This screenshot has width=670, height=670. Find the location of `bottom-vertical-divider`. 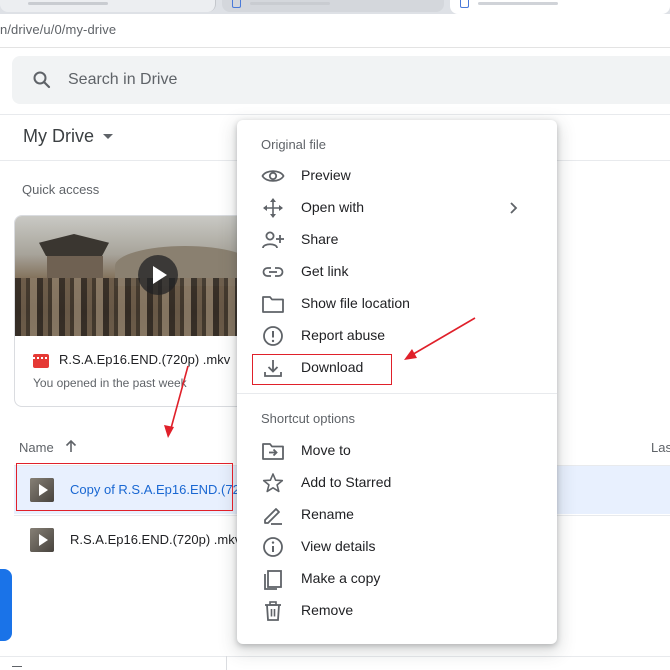

bottom-vertical-divider is located at coordinates (226, 663).